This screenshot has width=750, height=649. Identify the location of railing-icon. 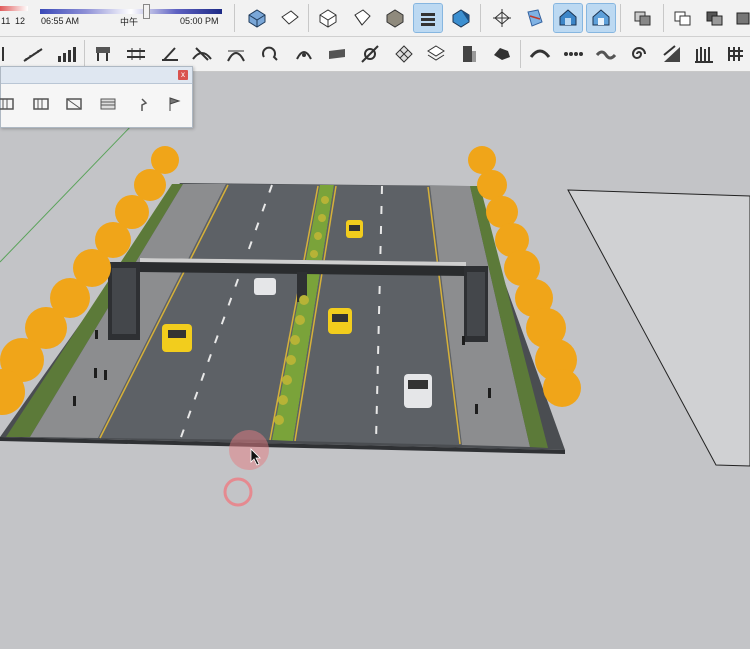
(41, 104).